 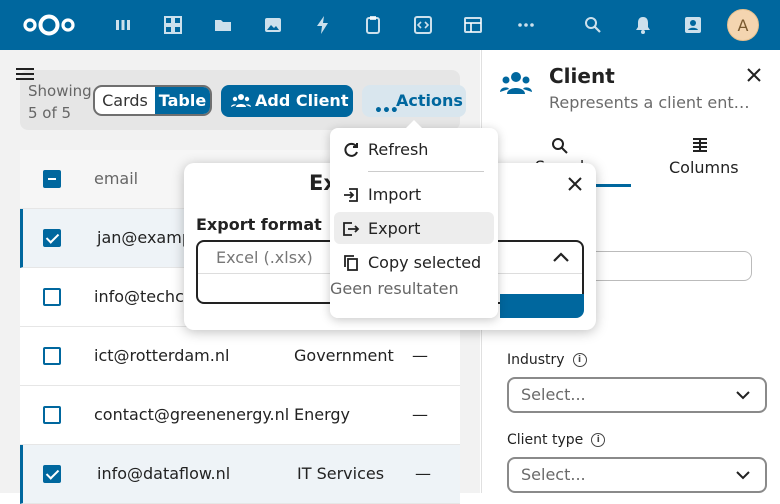 What do you see at coordinates (582, 76) in the screenshot?
I see `sidebar-title: Client` at bounding box center [582, 76].